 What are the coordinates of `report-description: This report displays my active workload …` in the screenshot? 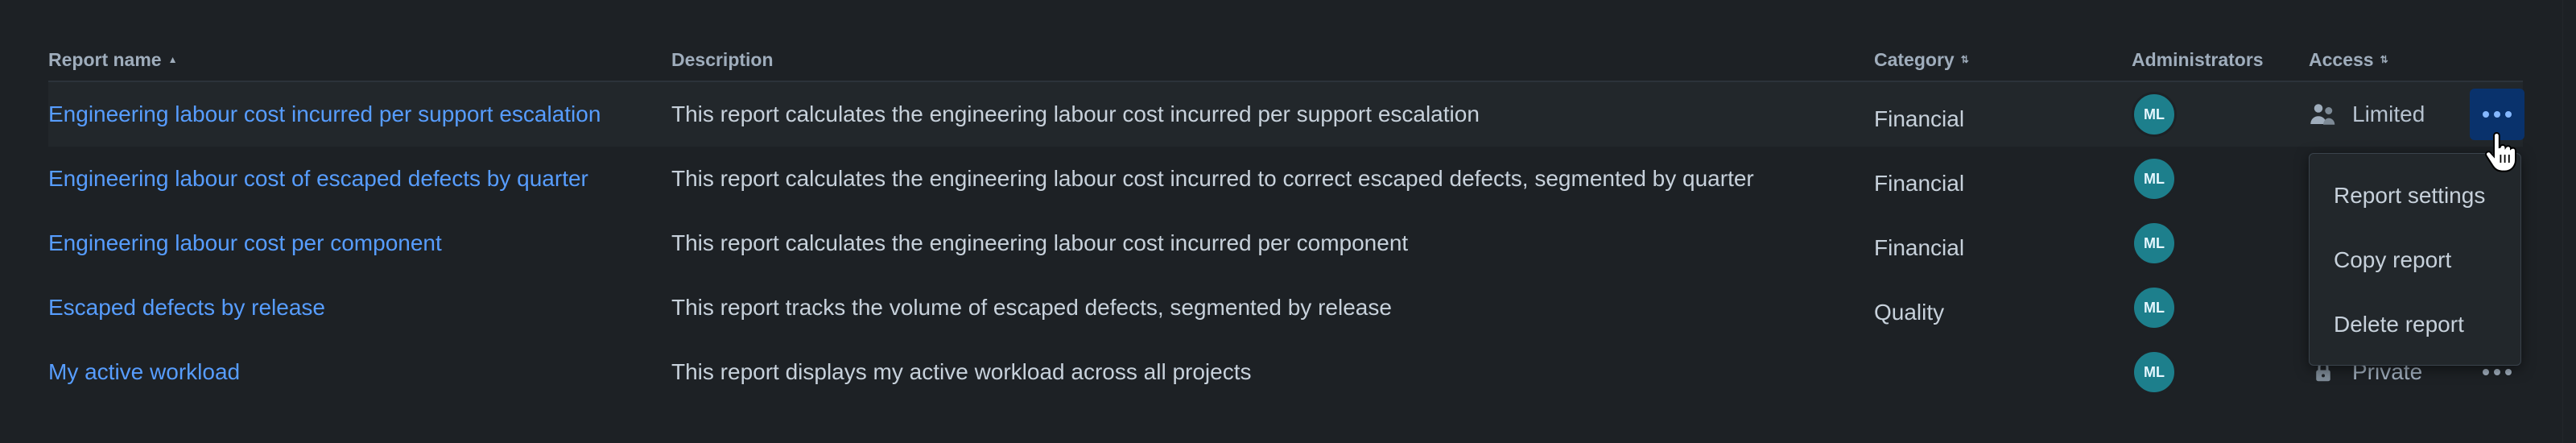 It's located at (961, 371).